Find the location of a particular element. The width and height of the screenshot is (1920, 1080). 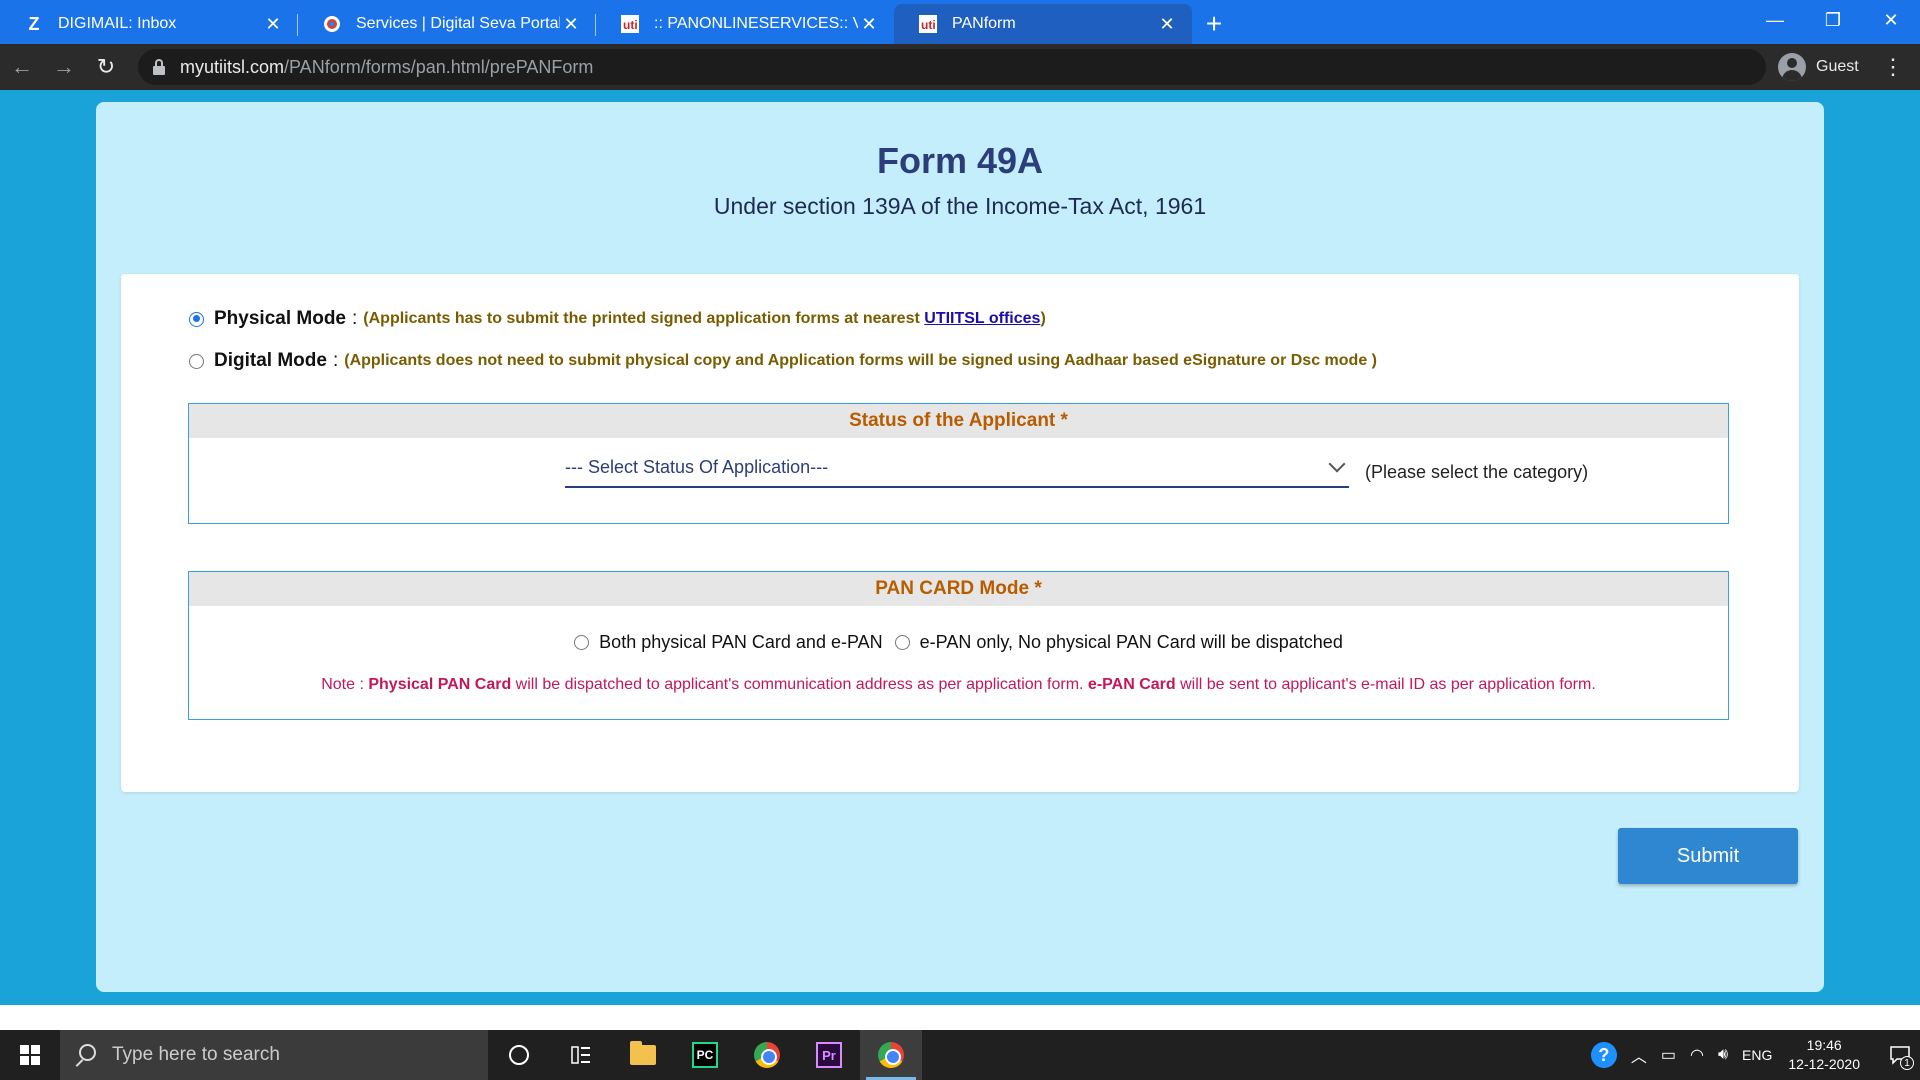

tab-title: Services | Digital Seva Portal - CSC is located at coordinates (458, 23).